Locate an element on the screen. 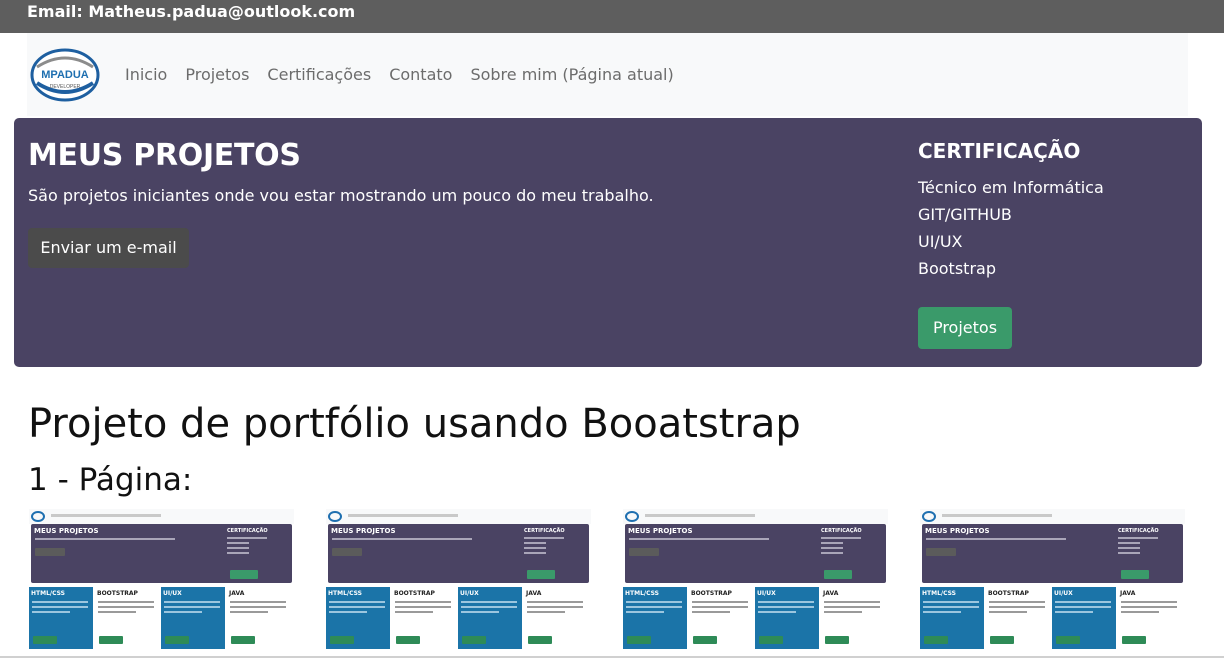 The width and height of the screenshot is (1224, 658). nav-link-sobre-mim: Sobre mim (Página atual) is located at coordinates (571, 75).